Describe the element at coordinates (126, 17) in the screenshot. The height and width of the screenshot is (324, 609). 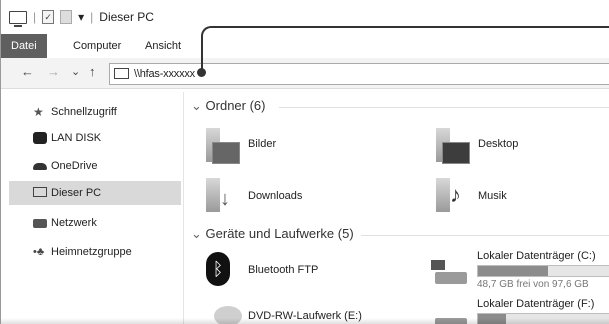
I see `window-title: Dieser PC` at that location.